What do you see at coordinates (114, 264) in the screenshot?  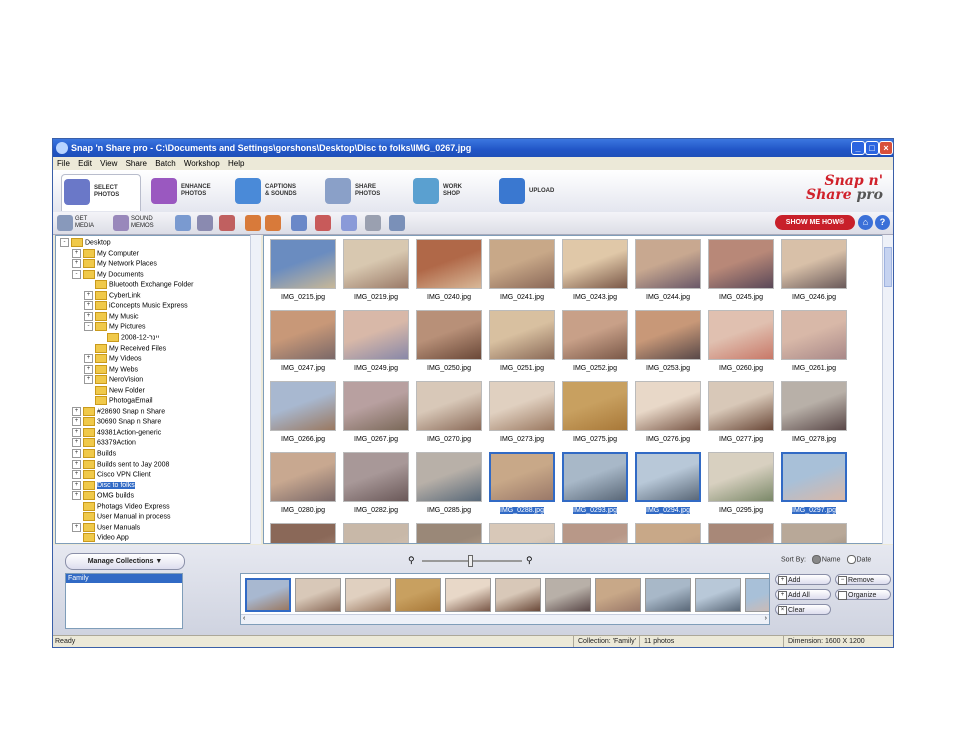 I see `tree-item: + My Network Places` at bounding box center [114, 264].